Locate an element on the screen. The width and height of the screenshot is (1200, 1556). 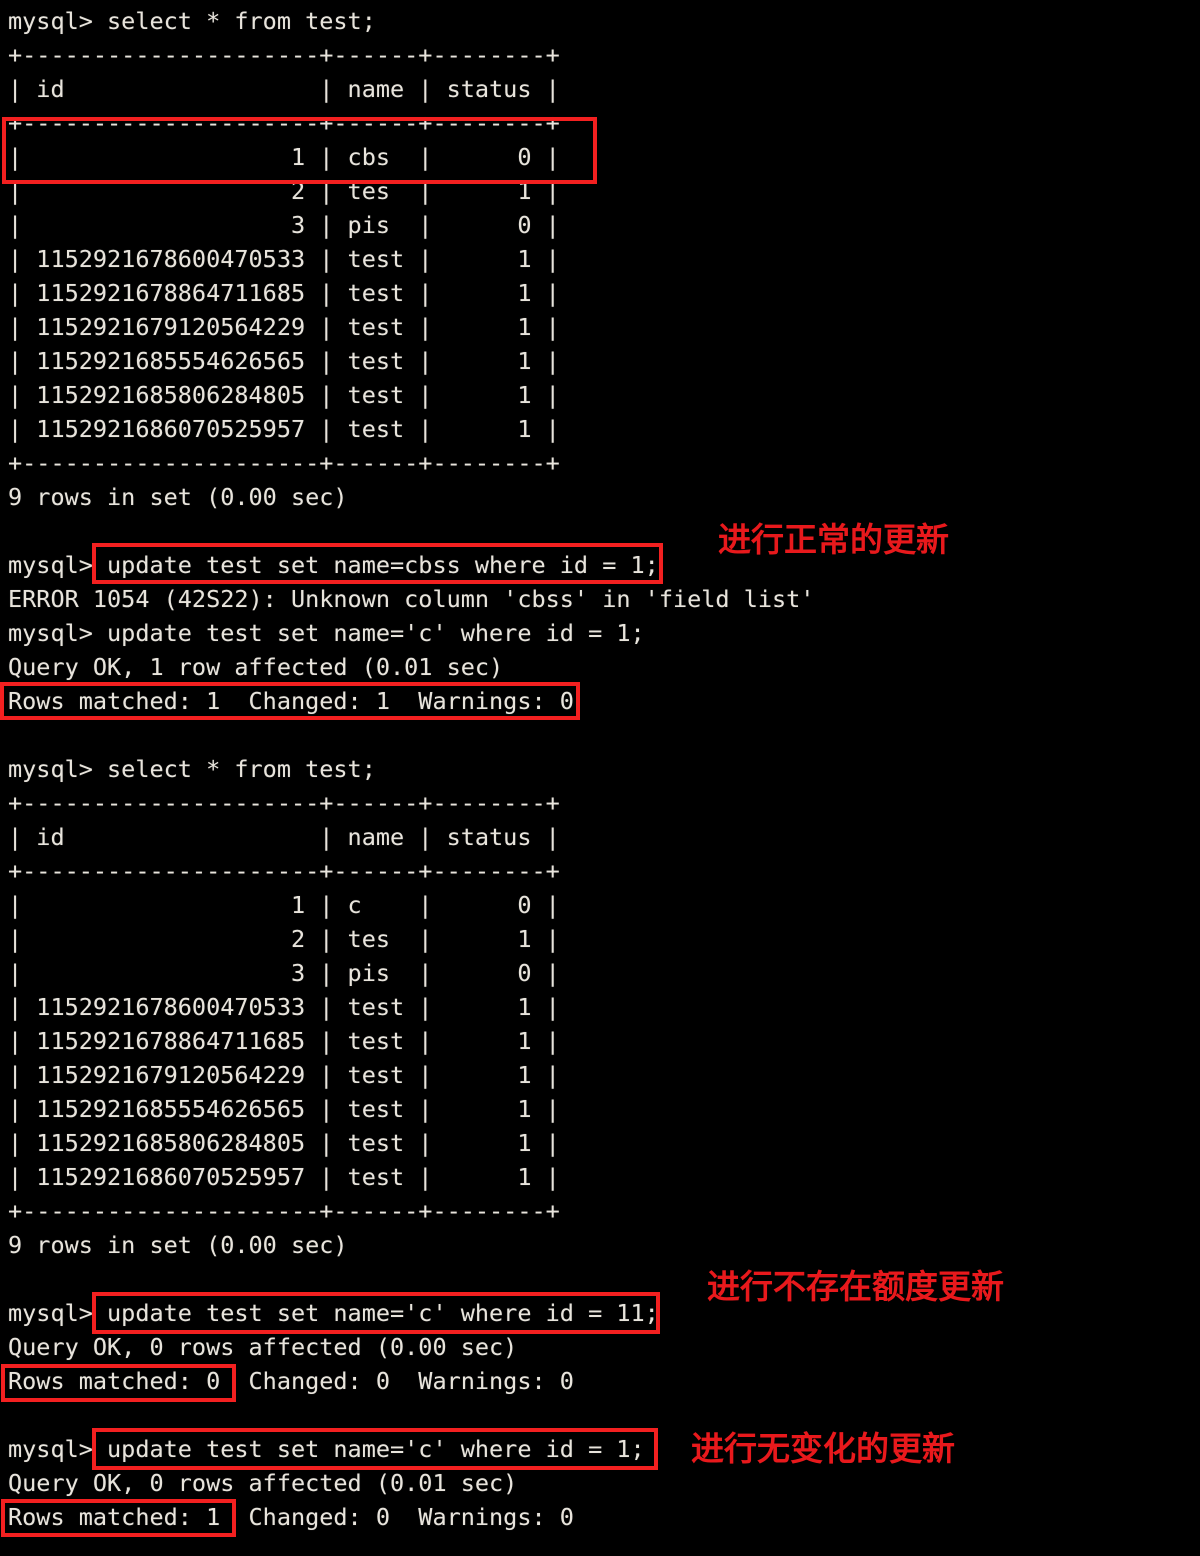
annot-normal-update: 进行正常的更新 is located at coordinates (833, 539).